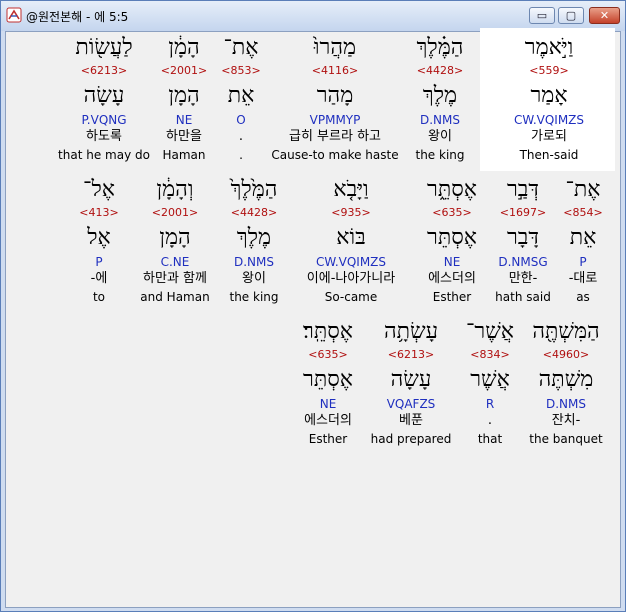  I want to click on parsing-code: P.VQNG, so click(104, 120).